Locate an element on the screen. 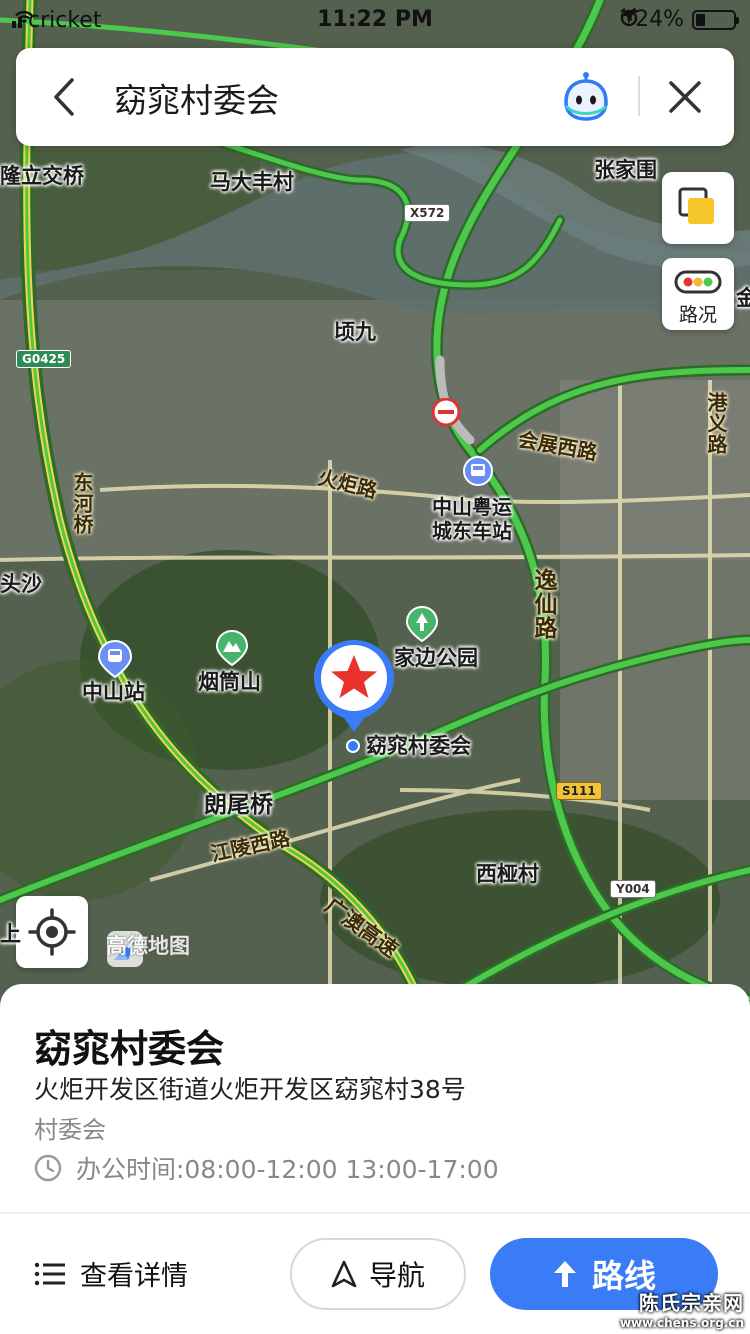 Image resolution: width=750 pixels, height=1334 pixels. map-label: 隆立交桥 is located at coordinates (42, 176).